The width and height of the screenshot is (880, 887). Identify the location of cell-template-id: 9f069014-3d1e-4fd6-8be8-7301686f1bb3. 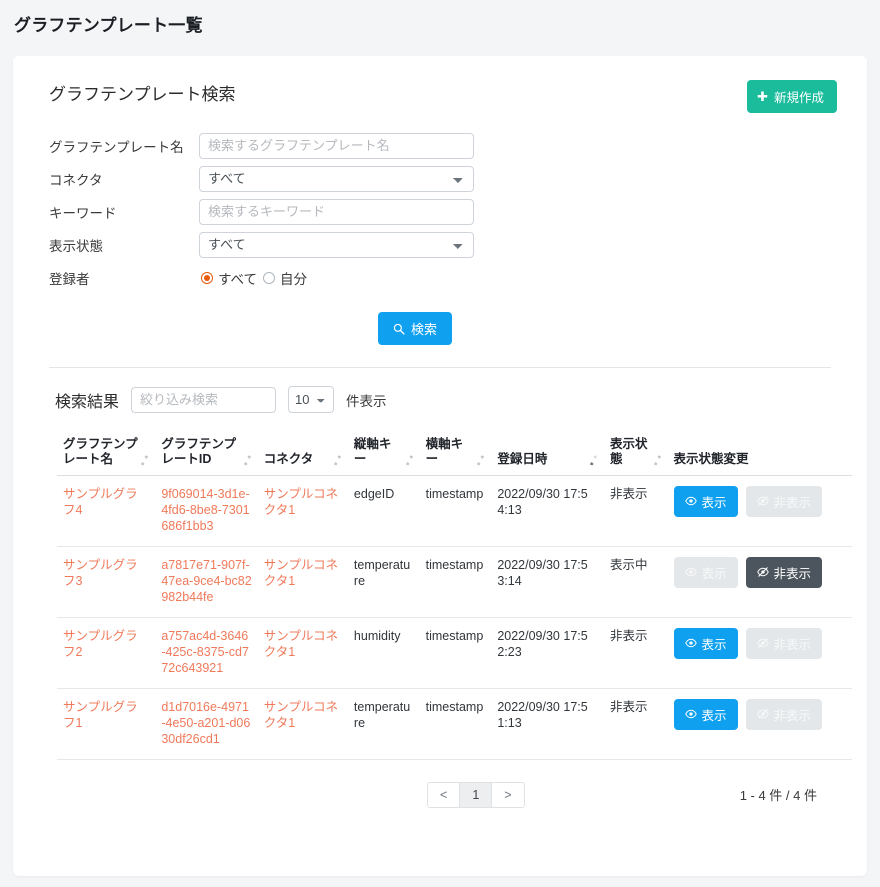
(206, 511).